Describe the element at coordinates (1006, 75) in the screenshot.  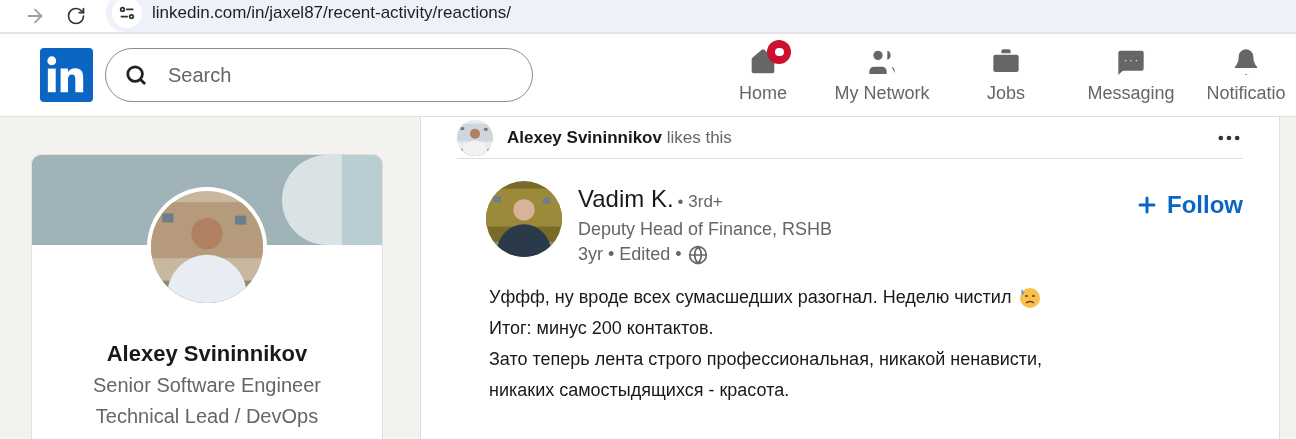
I see `nav-item: Jobs` at that location.